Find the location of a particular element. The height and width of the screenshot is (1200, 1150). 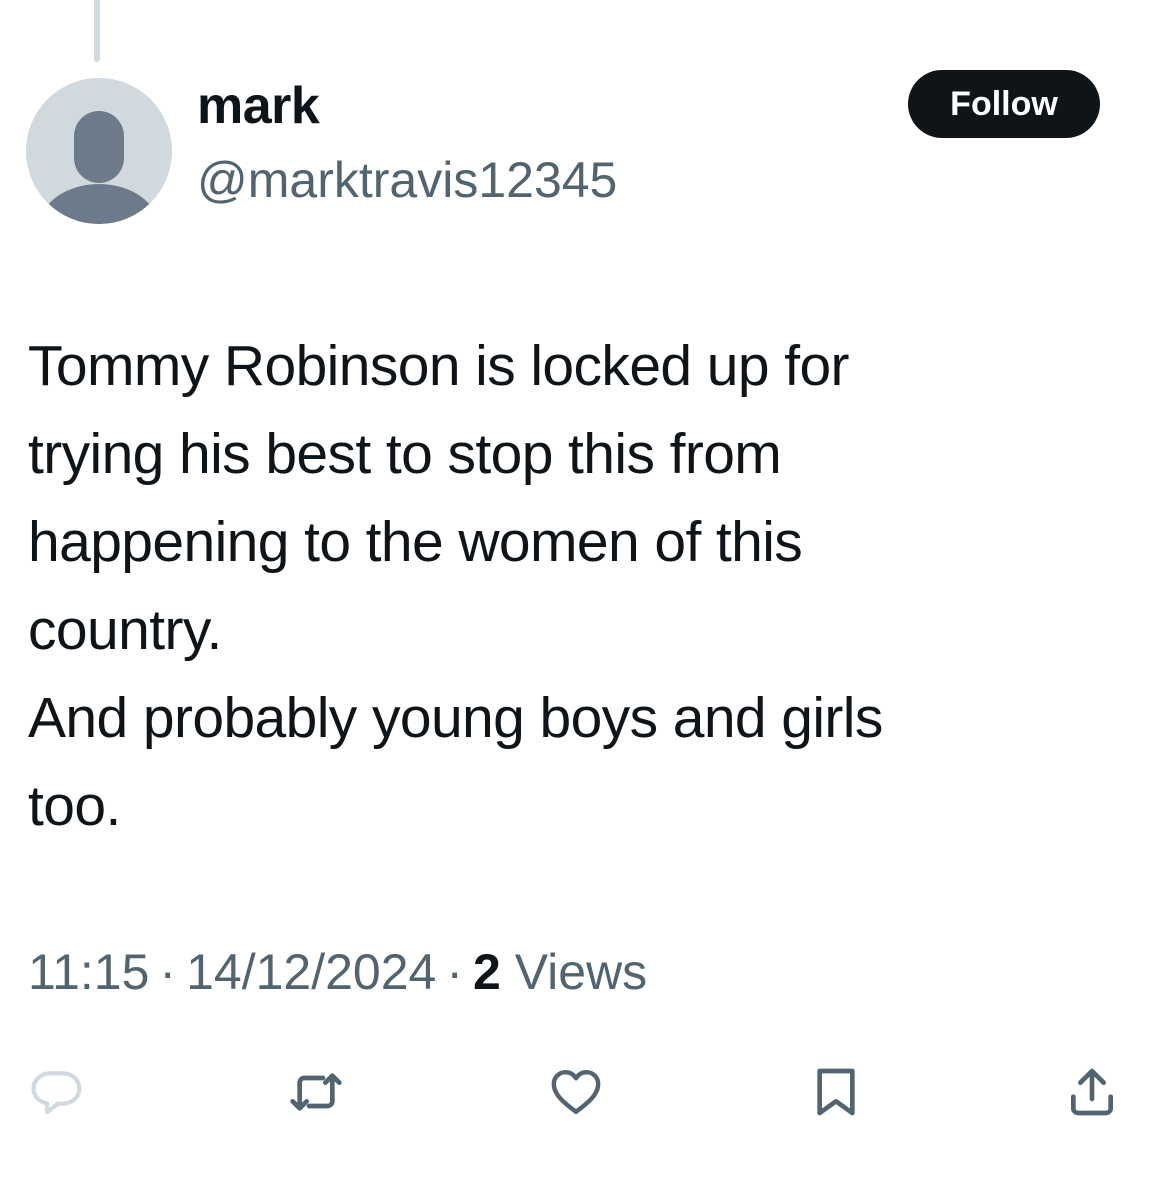

tweet-date: 14/12/2024 is located at coordinates (311, 972).